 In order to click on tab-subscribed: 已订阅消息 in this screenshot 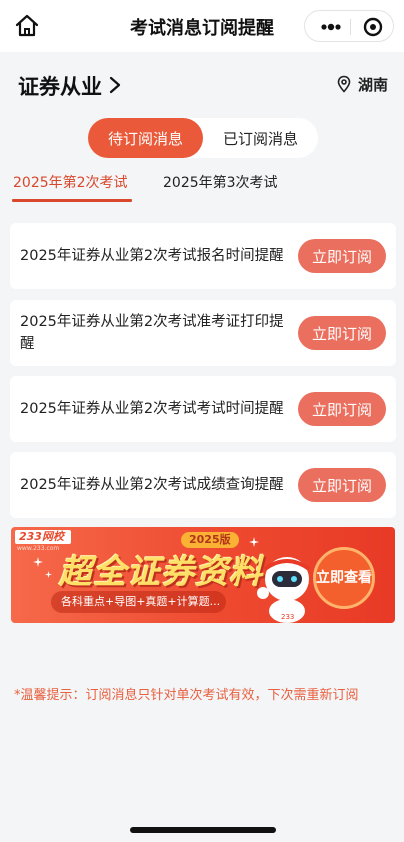, I will do `click(260, 138)`.